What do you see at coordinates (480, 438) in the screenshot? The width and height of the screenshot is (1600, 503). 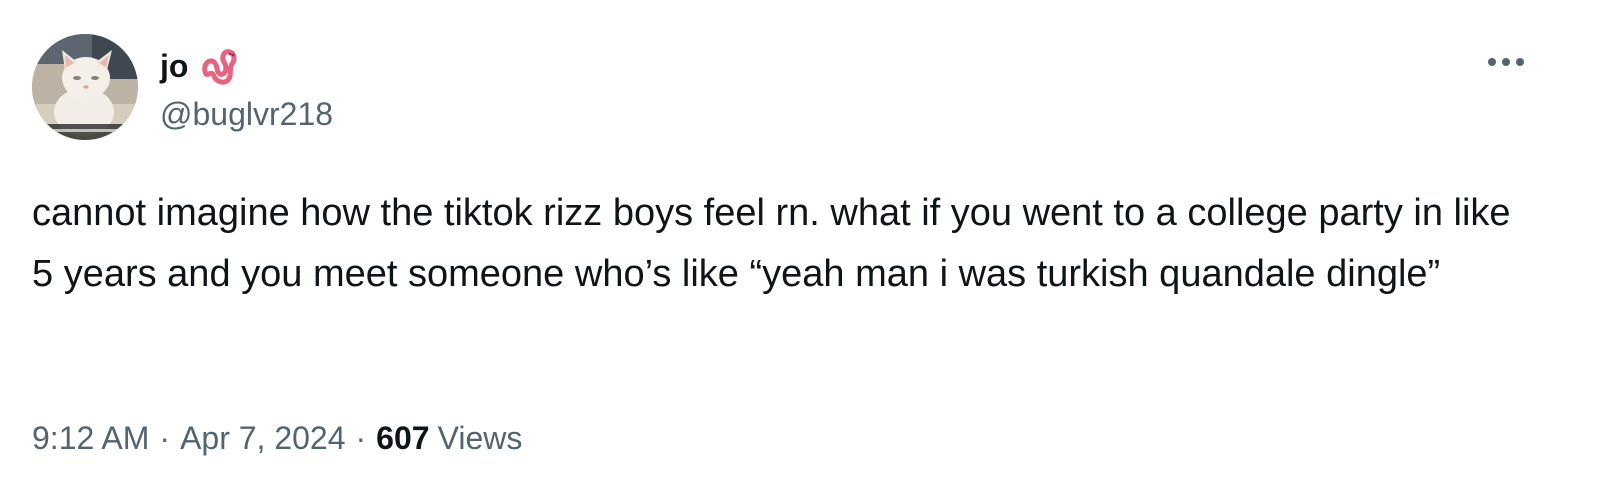 I see `views-label: Views` at bounding box center [480, 438].